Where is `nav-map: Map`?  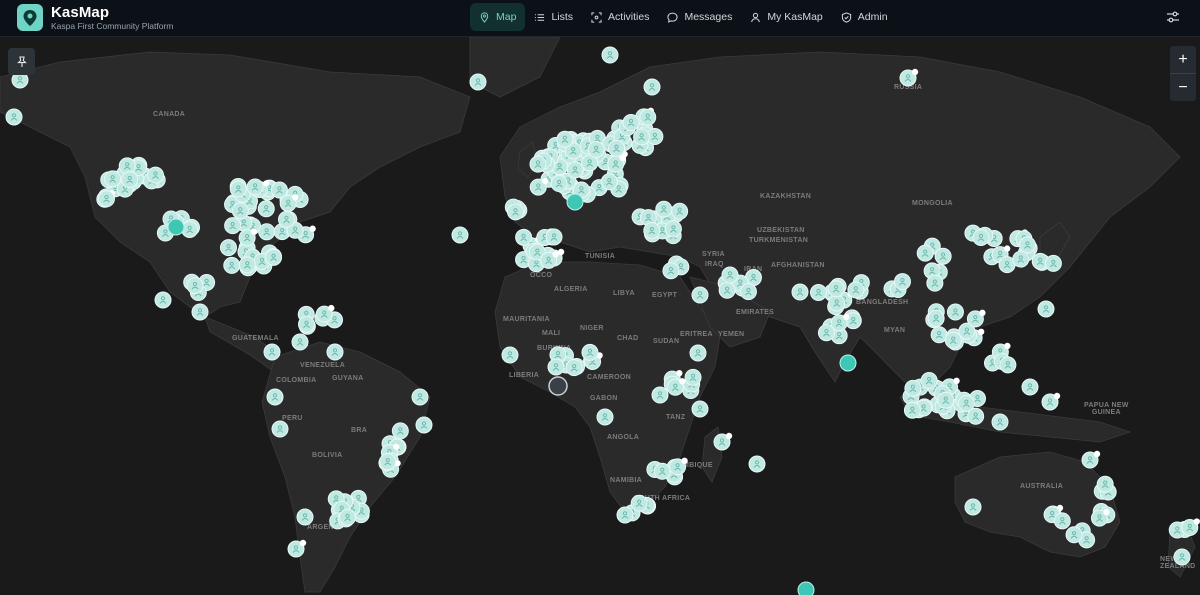
nav-map: Map is located at coordinates (498, 17).